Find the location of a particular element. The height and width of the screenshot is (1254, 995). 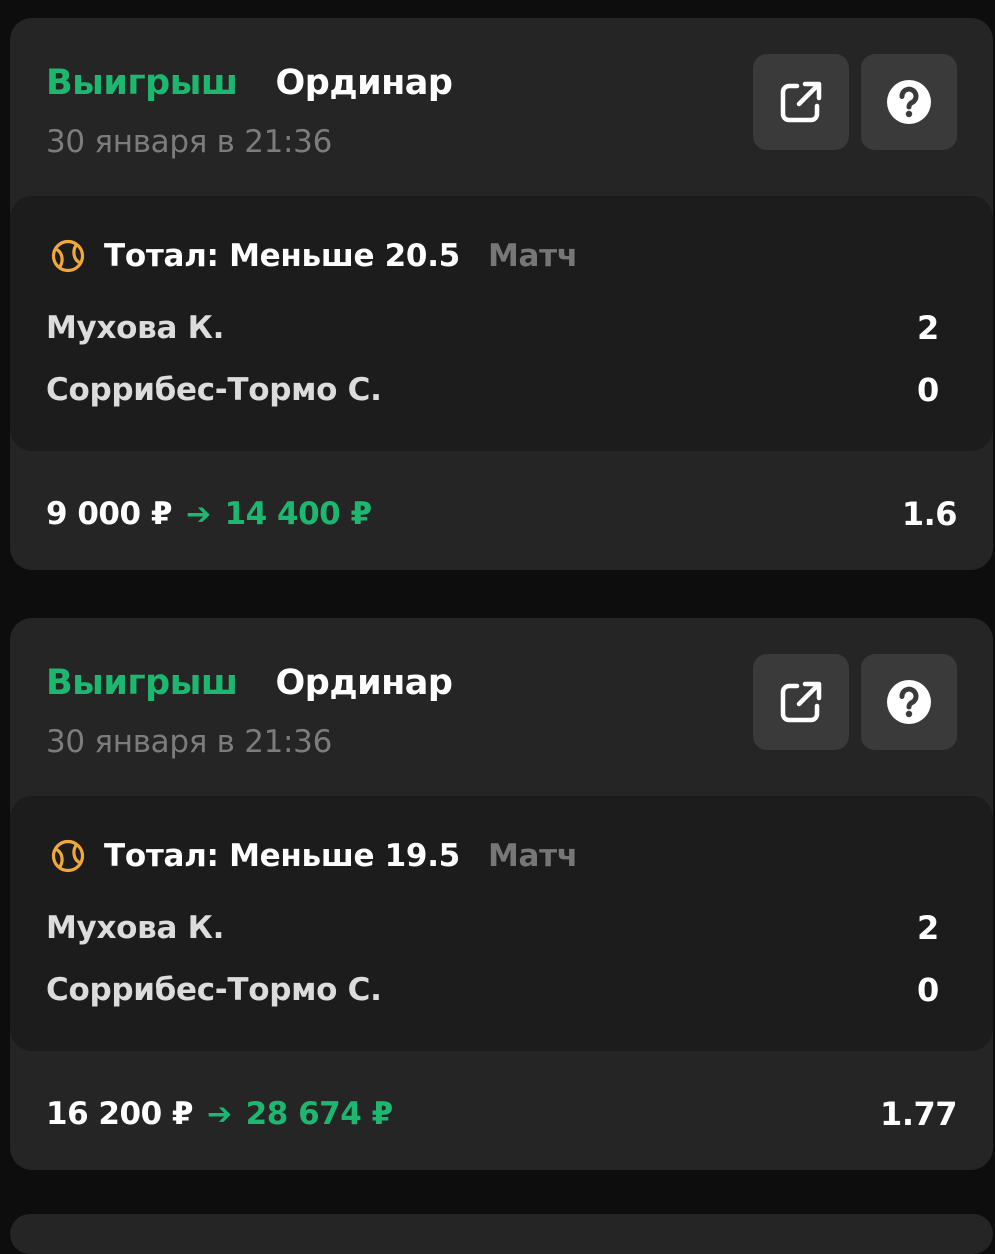

stake-amount: 9 000 ₽ is located at coordinates (109, 514).